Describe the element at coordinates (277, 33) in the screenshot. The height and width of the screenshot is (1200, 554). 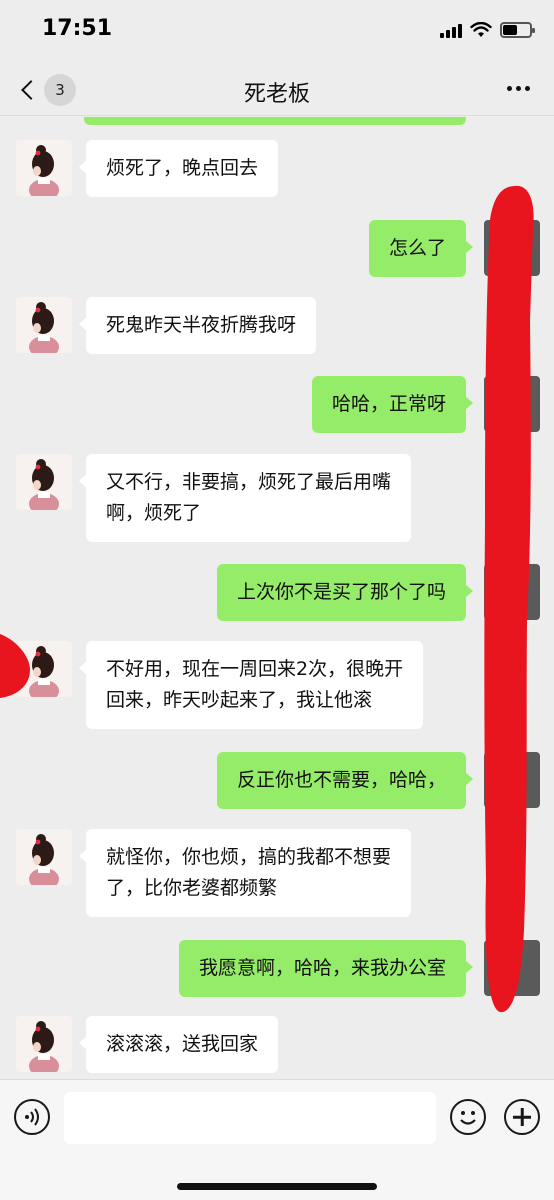
I see `status-bar: 17:51` at that location.